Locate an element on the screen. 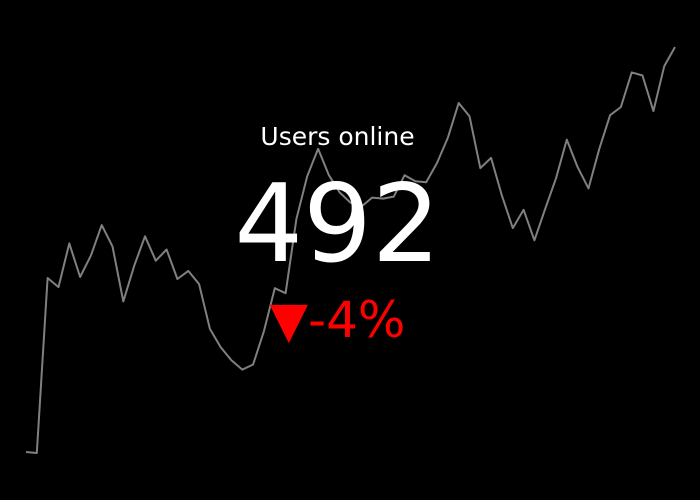  delta-value: -4% is located at coordinates (357, 320).